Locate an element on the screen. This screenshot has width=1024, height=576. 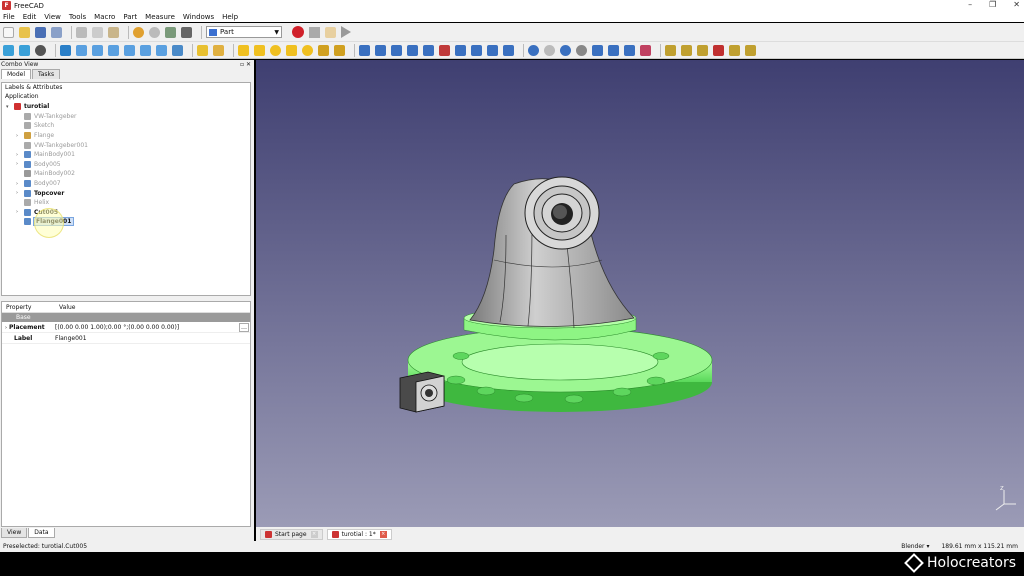
tree-item-document: ▾ turotial is located at coordinates (126, 107).